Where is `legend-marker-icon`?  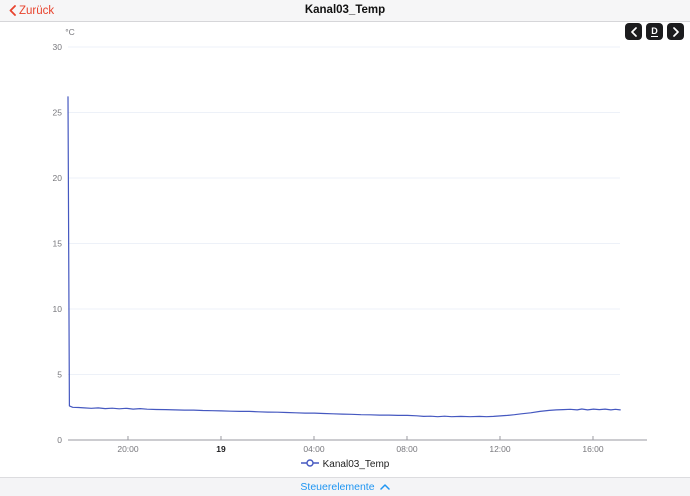
legend-marker-icon is located at coordinates (309, 464).